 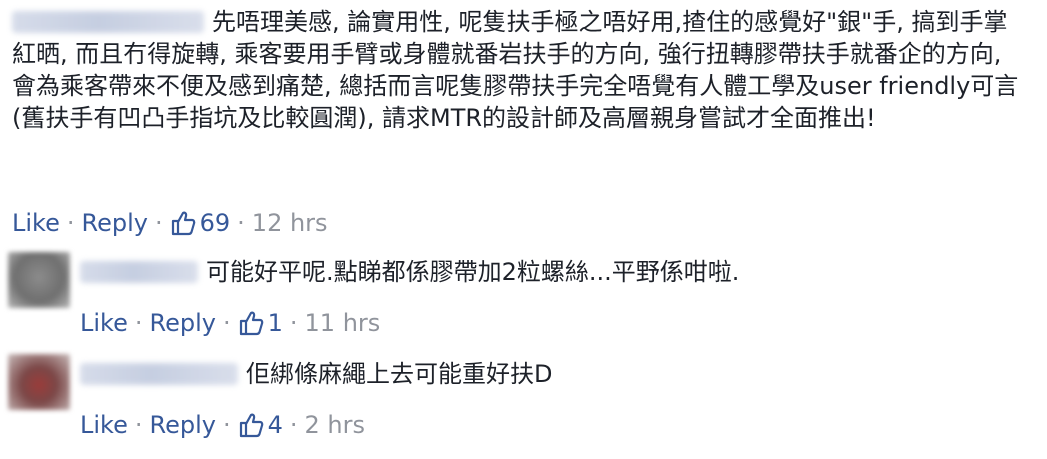 What do you see at coordinates (215, 223) in the screenshot?
I see `like-count: 69` at bounding box center [215, 223].